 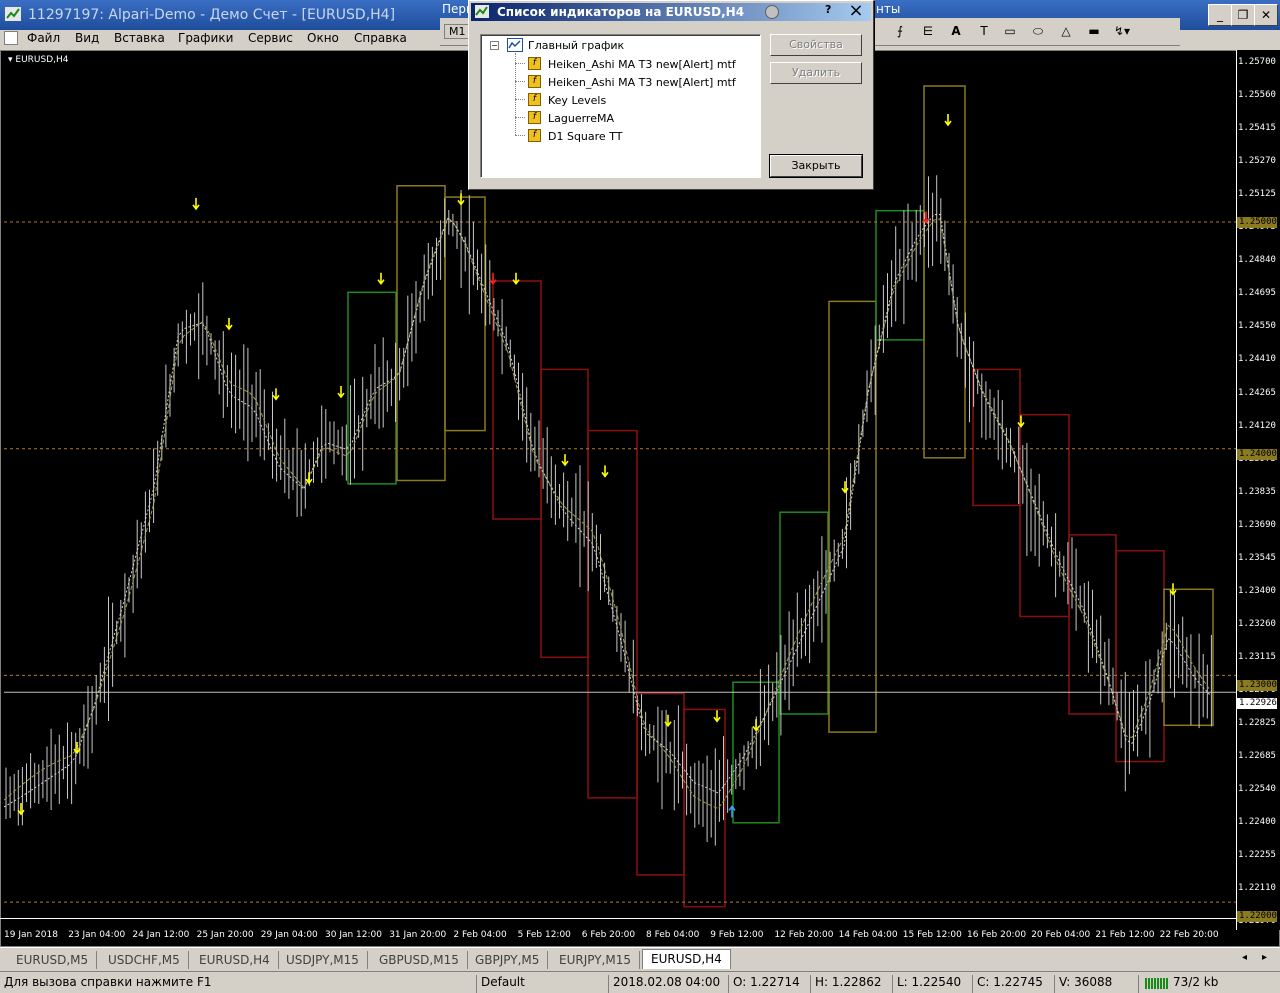 I want to click on dialog-title-bar: Список индикаторов на EURUSD,H4, so click(x=671, y=12).